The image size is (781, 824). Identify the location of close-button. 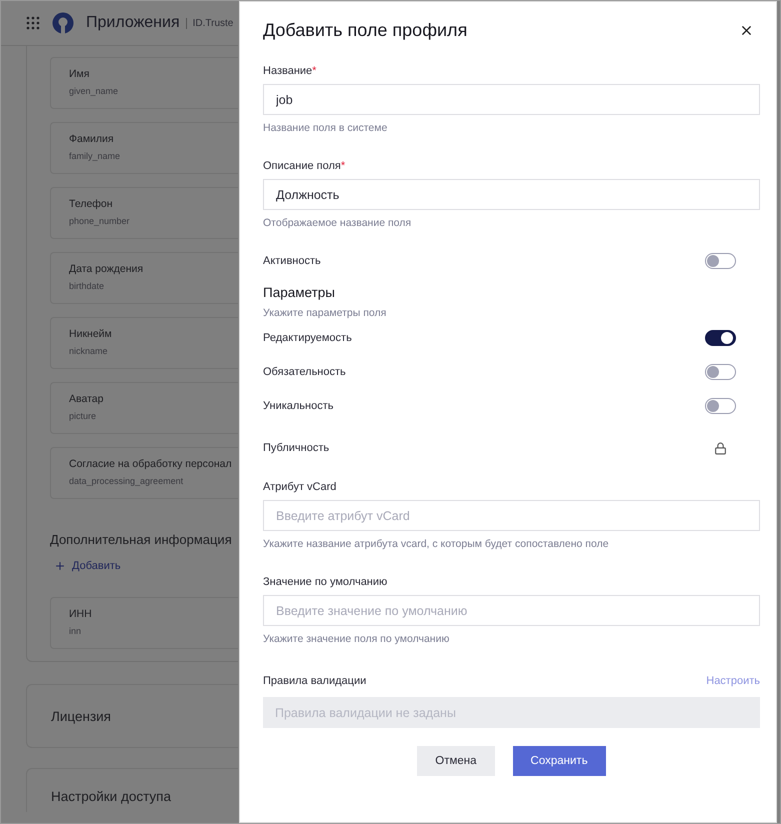
(746, 30).